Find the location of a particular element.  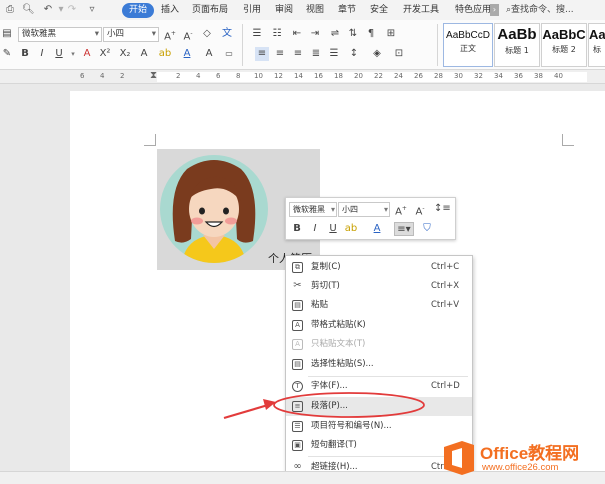

ruler-number: 38 is located at coordinates (538, 76).